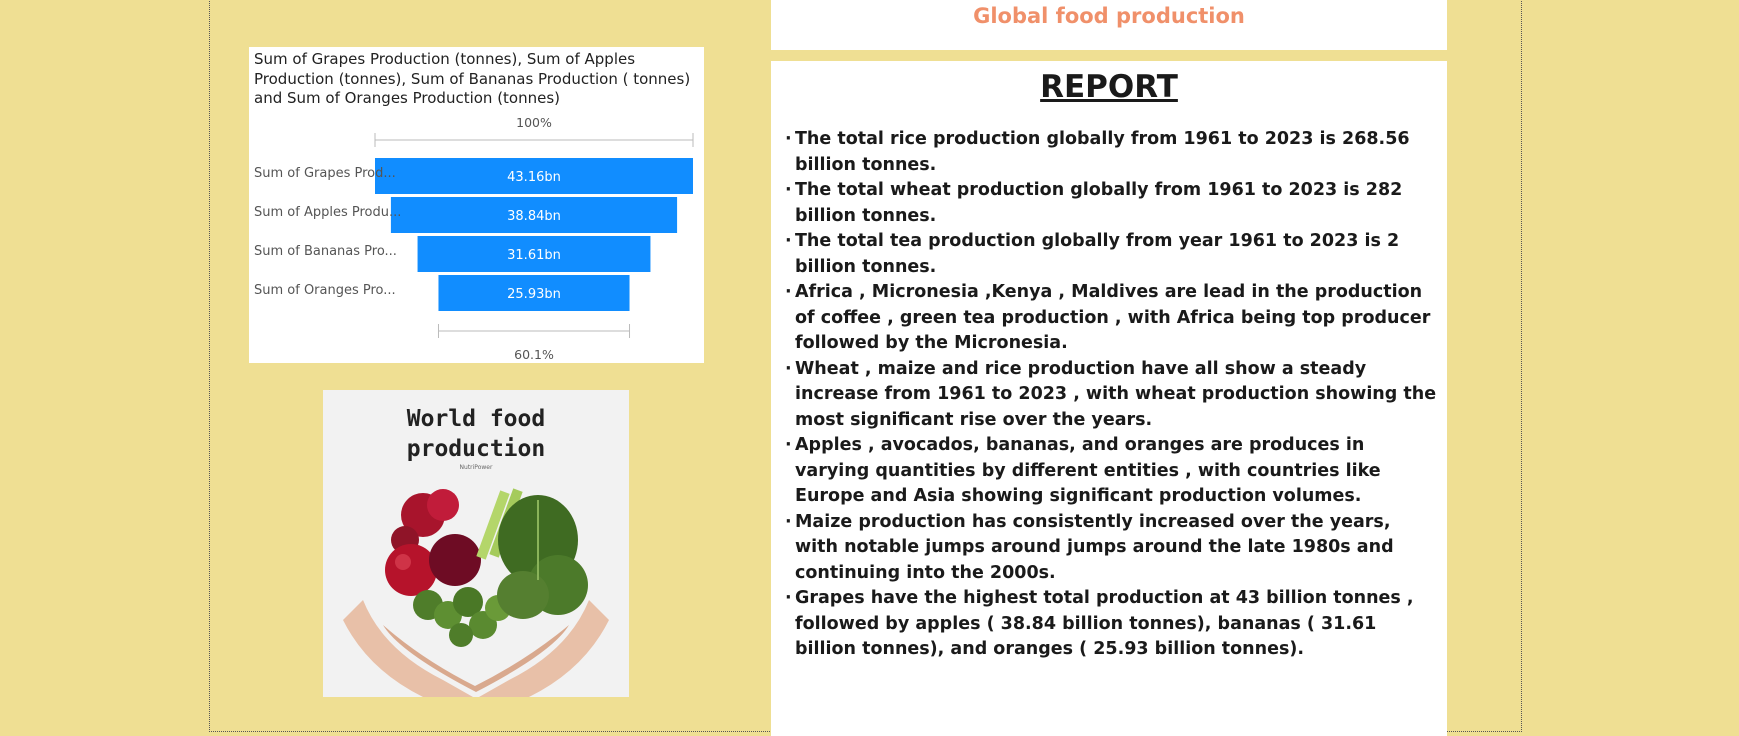  I want to click on header-banner: Global food production, so click(1109, 25).